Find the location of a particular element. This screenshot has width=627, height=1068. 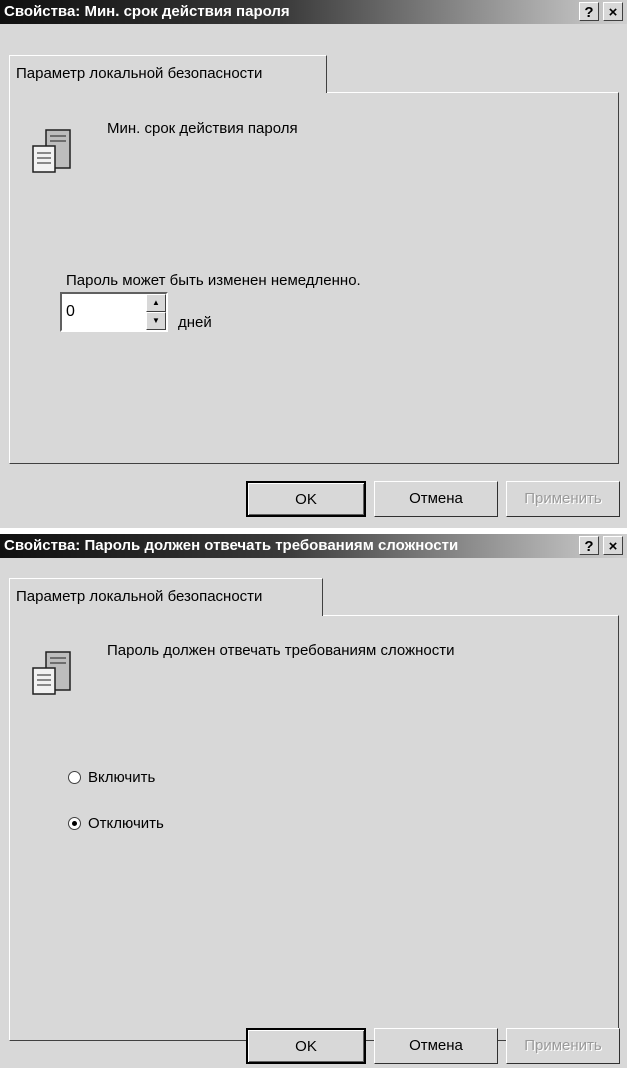

radio-disable: Отключить is located at coordinates (116, 823).